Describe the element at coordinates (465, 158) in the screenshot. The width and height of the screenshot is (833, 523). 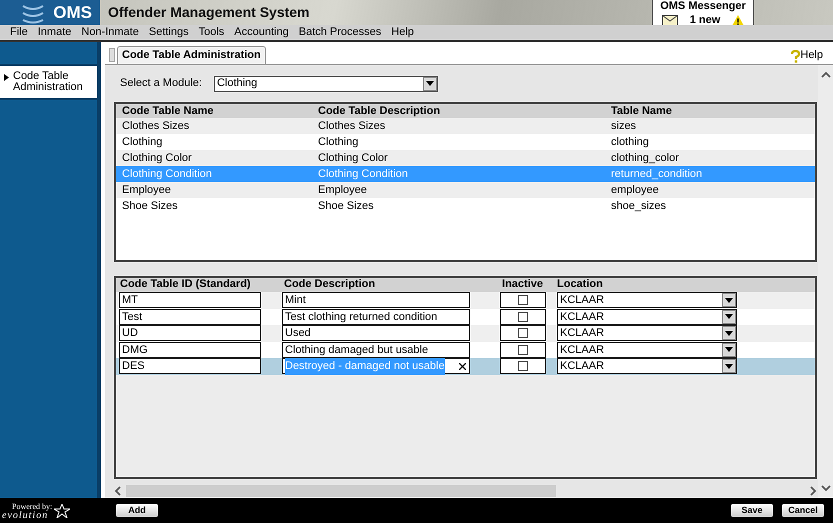
I see `table-row: Clothing Color Clothing Color clothing_color` at that location.